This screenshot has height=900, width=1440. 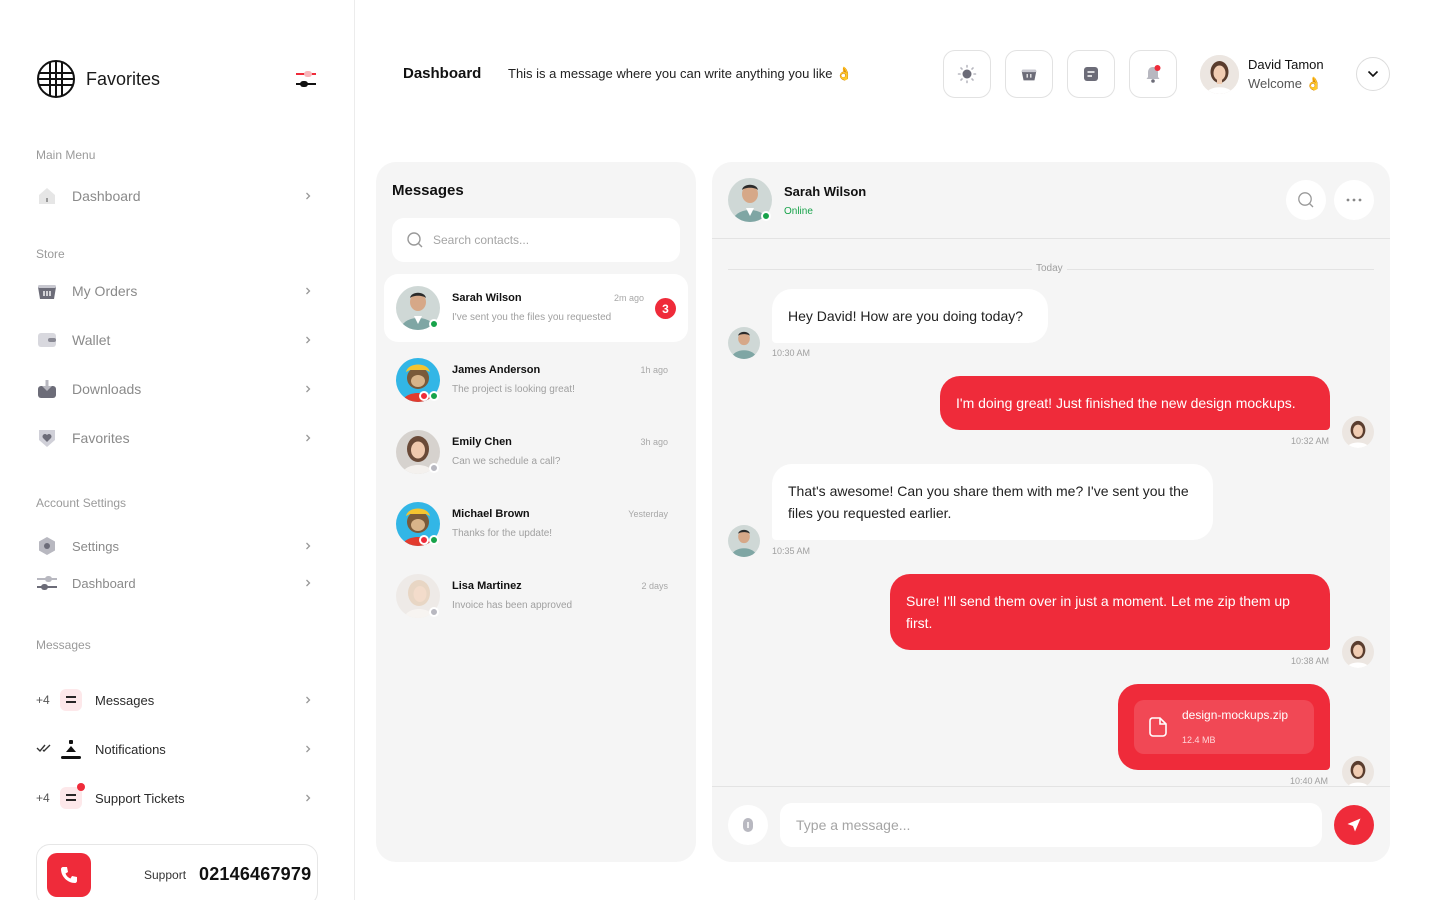 What do you see at coordinates (165, 875) in the screenshot?
I see `support-label: Support` at bounding box center [165, 875].